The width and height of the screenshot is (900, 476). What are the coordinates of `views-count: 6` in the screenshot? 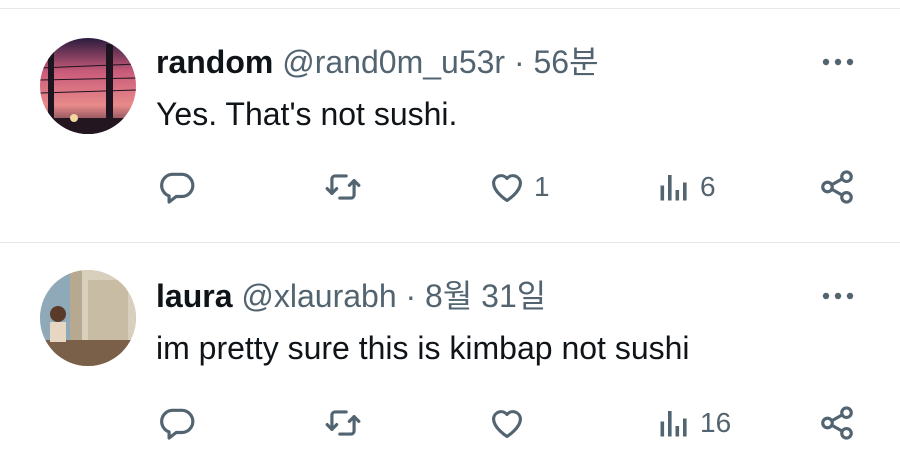 It's located at (708, 186).